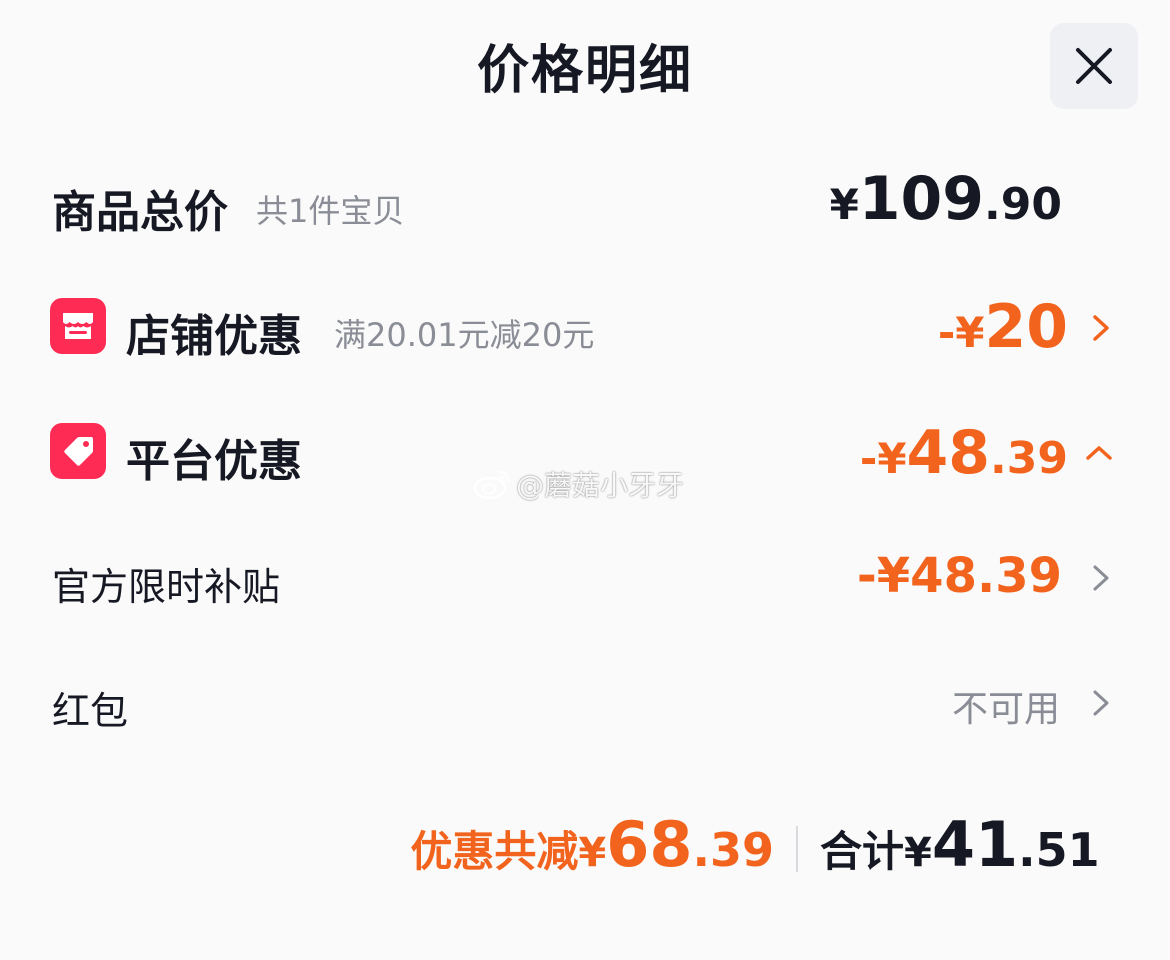 This screenshot has height=960, width=1170. What do you see at coordinates (1029, 458) in the screenshot?
I see `platform-discount-dec: .39` at bounding box center [1029, 458].